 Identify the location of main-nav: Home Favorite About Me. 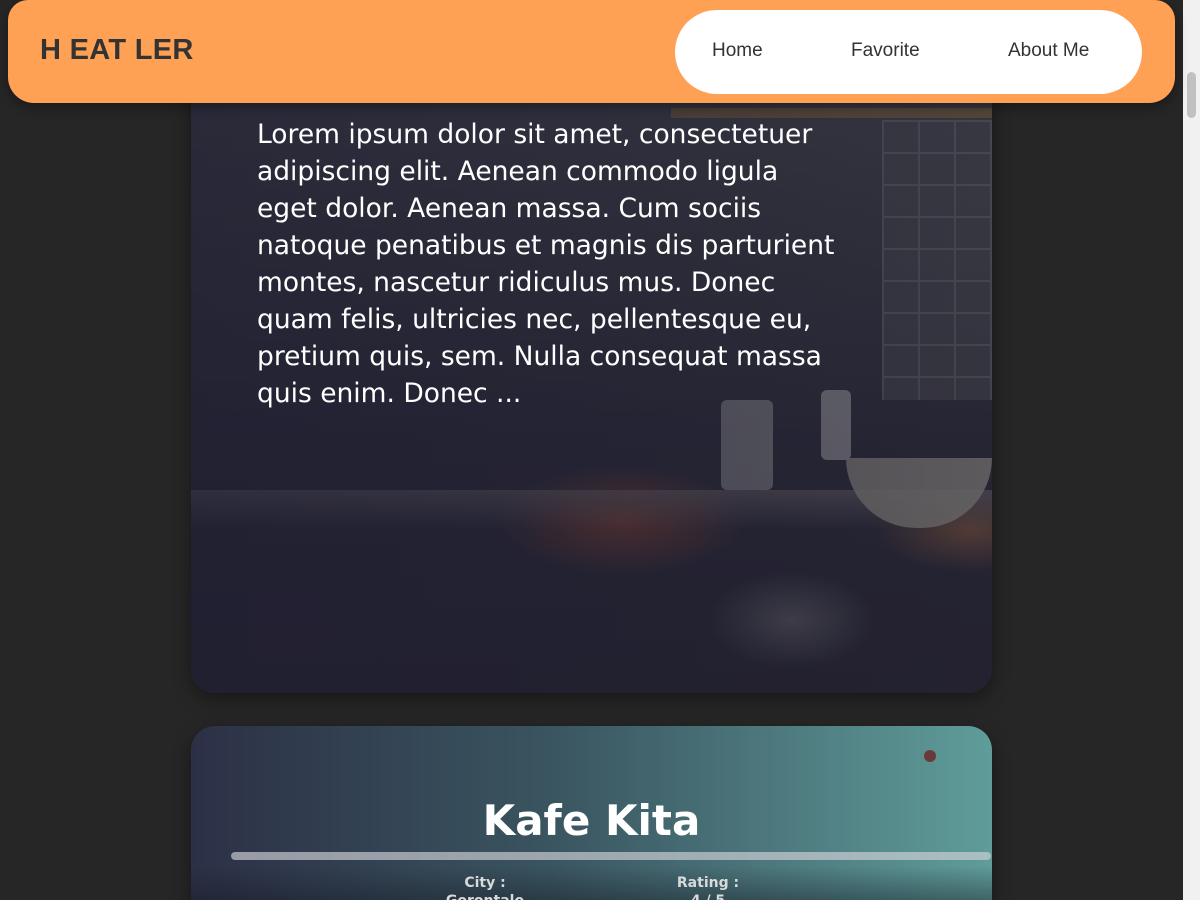
(908, 52).